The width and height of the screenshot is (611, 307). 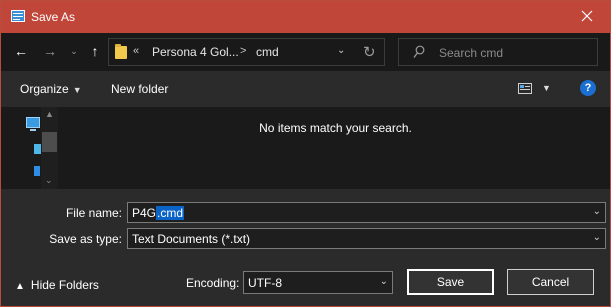 What do you see at coordinates (546, 88) in the screenshot?
I see `view-options-caret-icon: ▼` at bounding box center [546, 88].